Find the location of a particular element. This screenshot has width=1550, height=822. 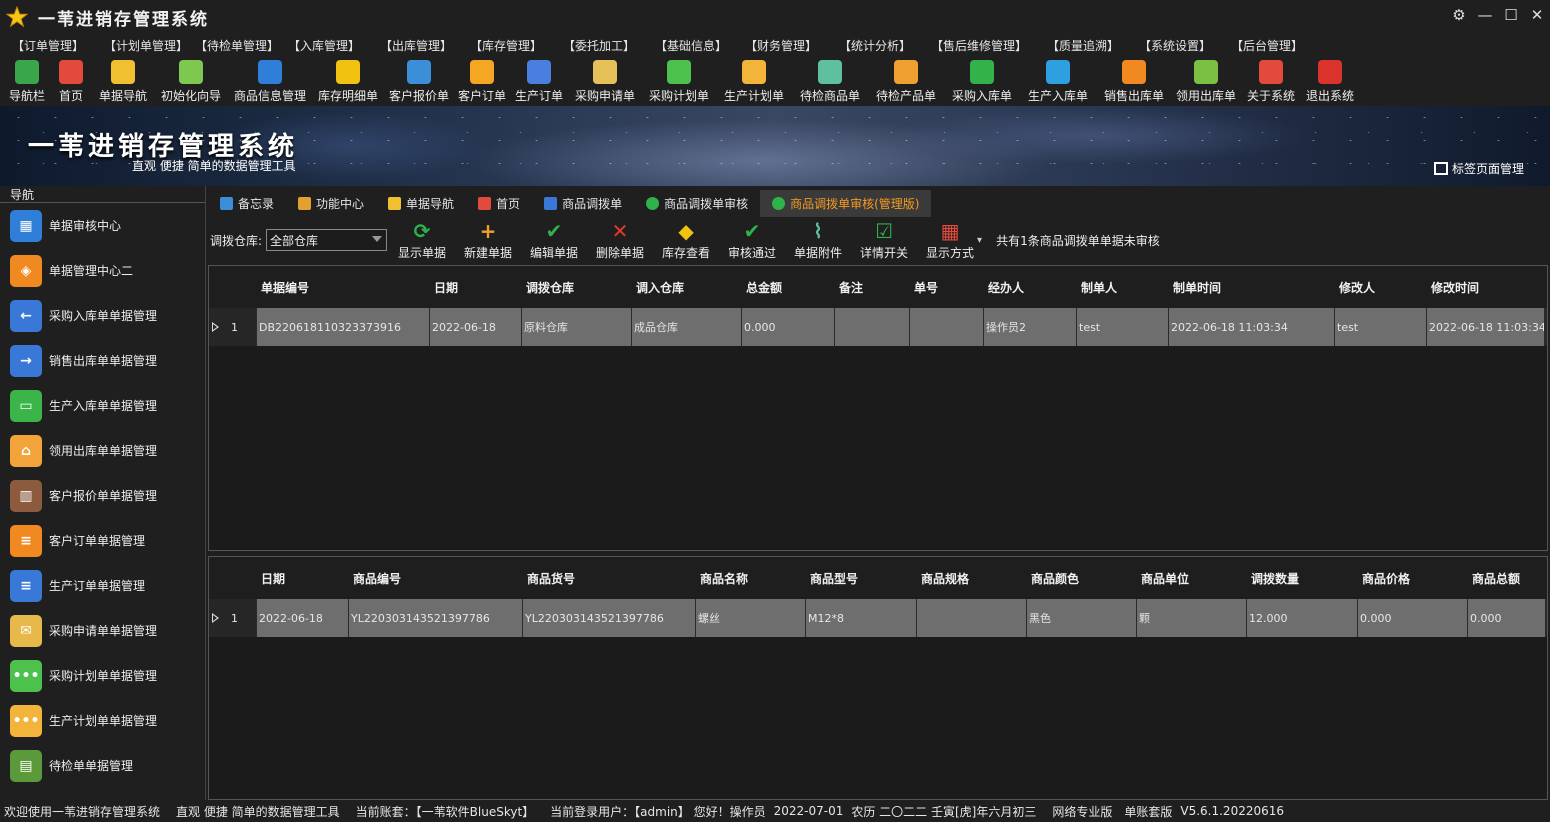

menu-item: 【委托加工】 is located at coordinates (609, 45).